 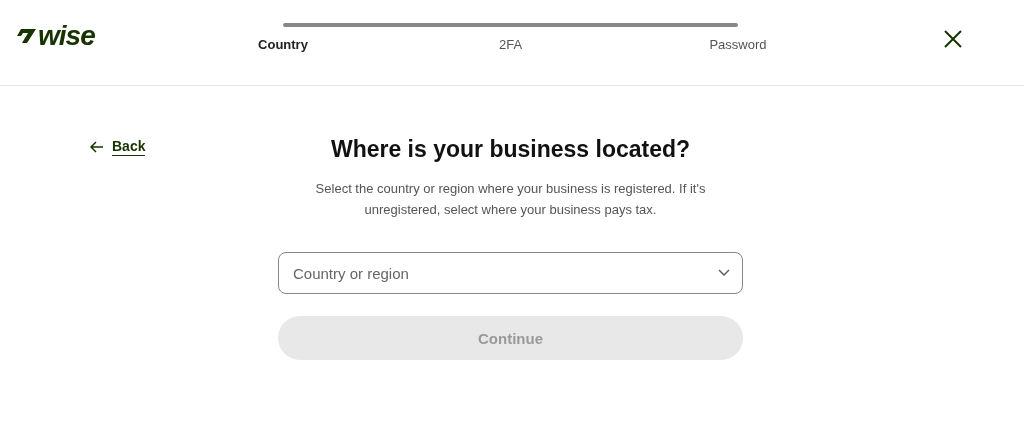 I want to click on step-label: 2FA, so click(x=510, y=44).